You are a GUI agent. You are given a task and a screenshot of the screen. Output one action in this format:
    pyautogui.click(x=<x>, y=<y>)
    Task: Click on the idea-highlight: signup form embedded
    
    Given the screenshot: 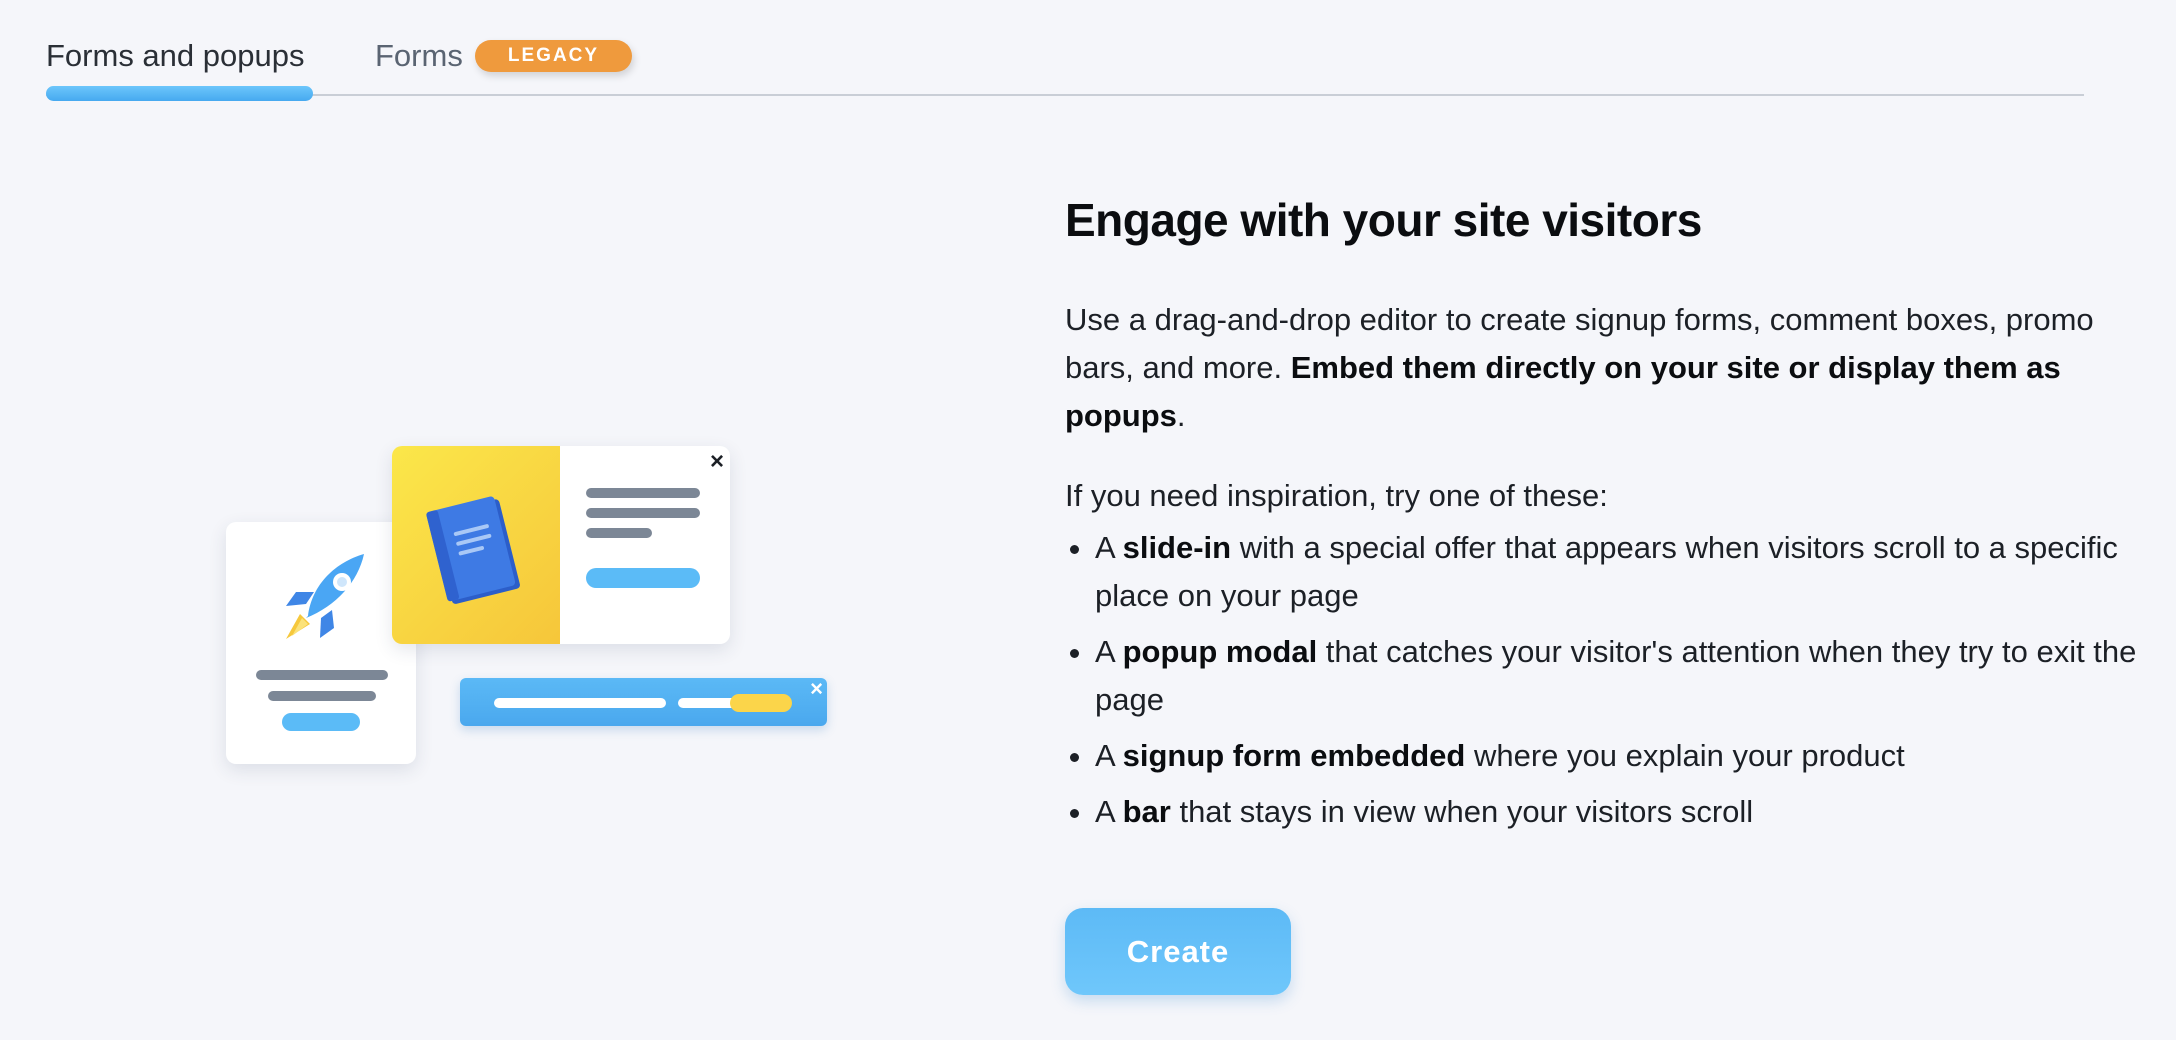 What is the action you would take?
    pyautogui.click(x=1294, y=755)
    